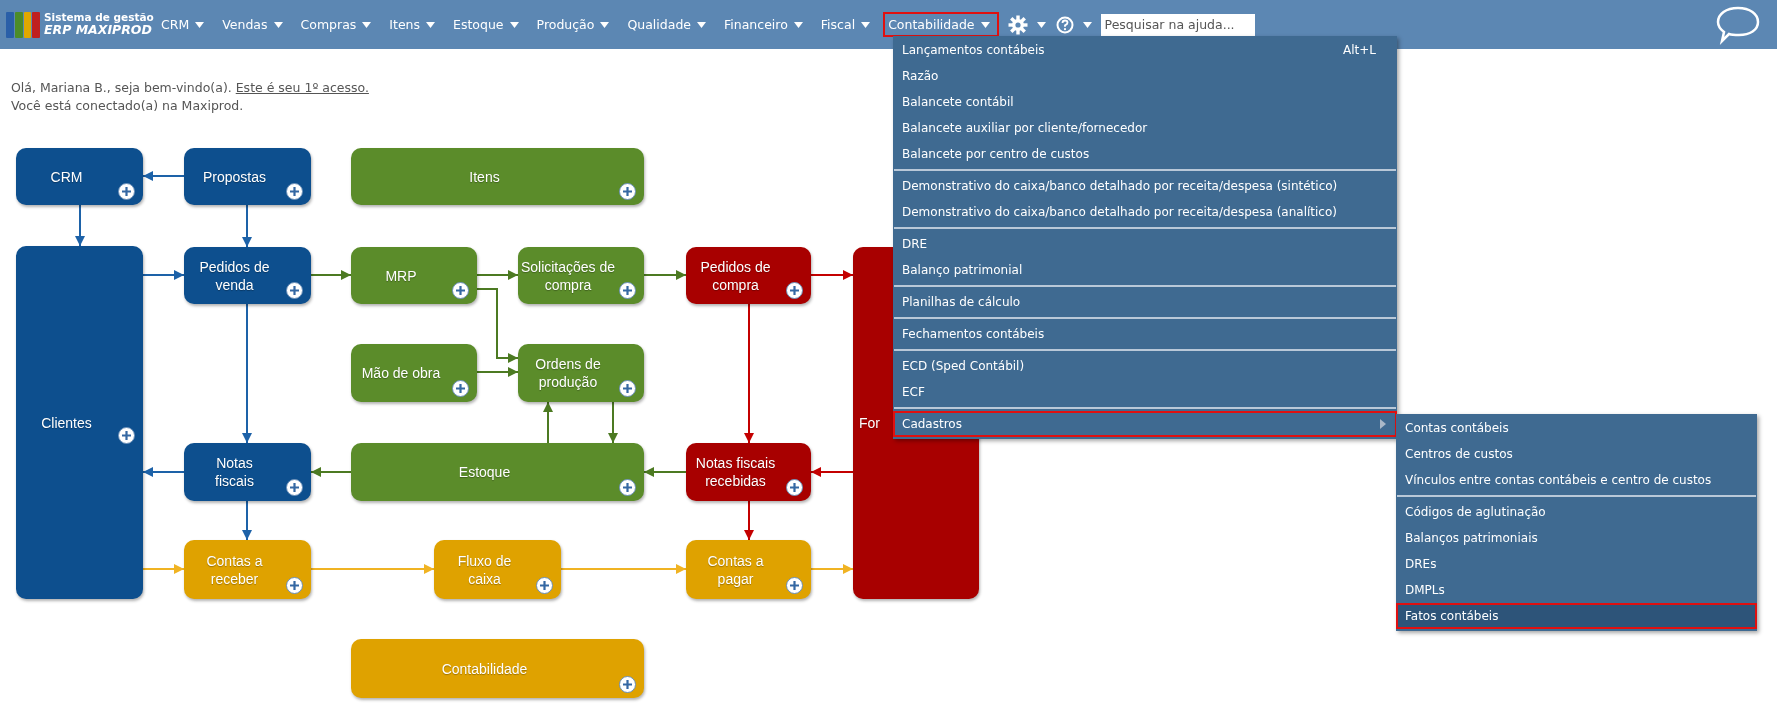  What do you see at coordinates (1145, 76) in the screenshot?
I see `menu-item: Razão` at bounding box center [1145, 76].